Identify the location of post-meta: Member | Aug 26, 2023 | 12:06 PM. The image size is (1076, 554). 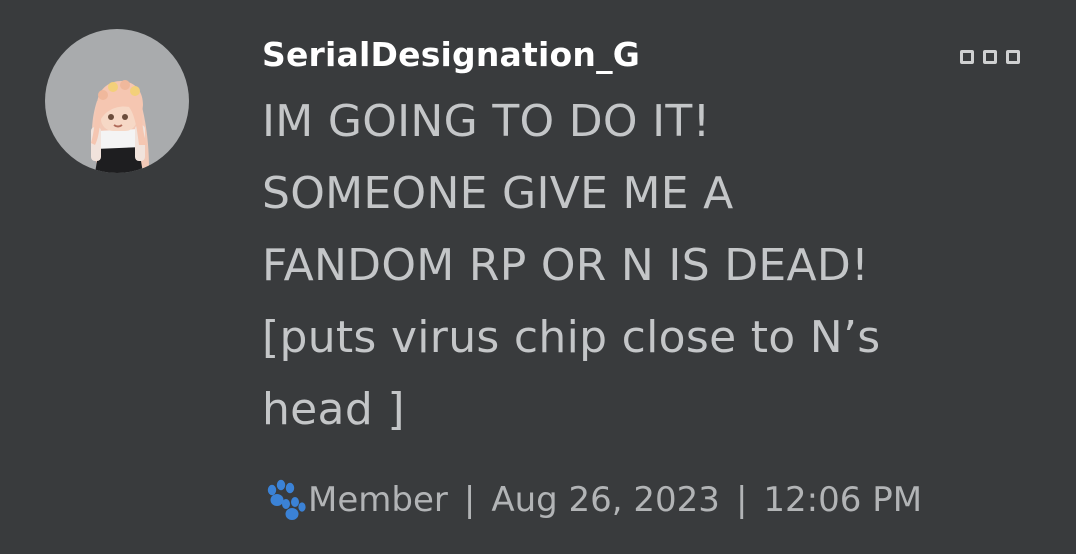
(592, 500).